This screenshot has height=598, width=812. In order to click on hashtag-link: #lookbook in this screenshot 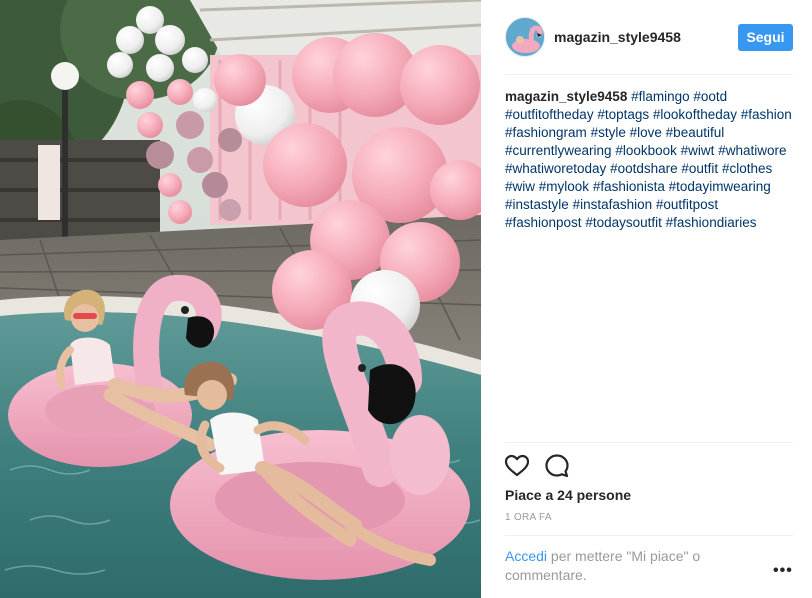, I will do `click(646, 150)`.